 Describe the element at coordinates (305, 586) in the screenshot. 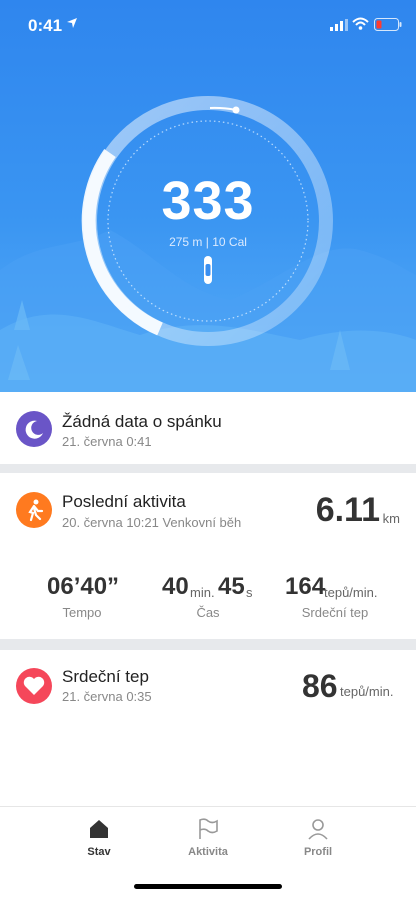

I see `hr-value: 164` at that location.